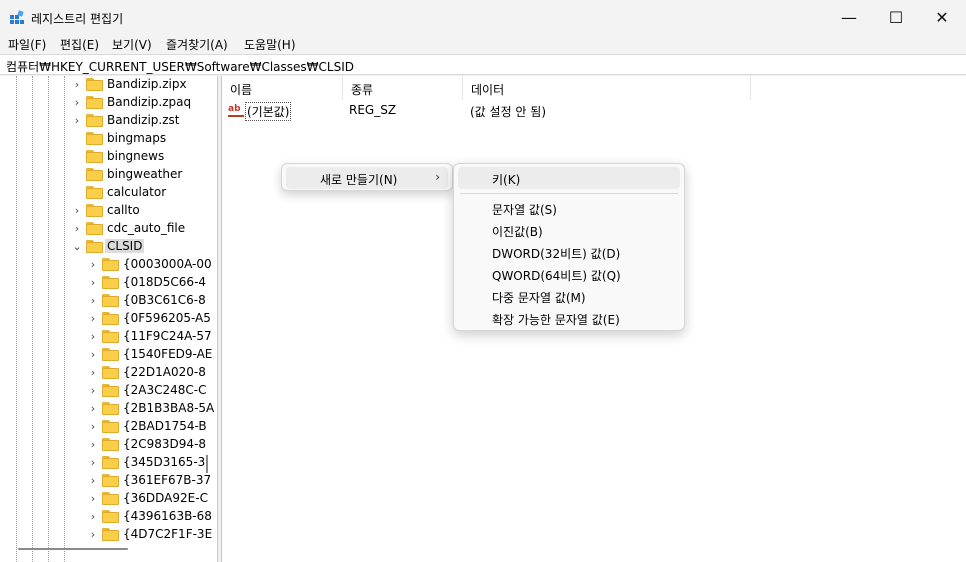  What do you see at coordinates (569, 274) in the screenshot?
I see `submenu-qword-value: QWORD(64비트) 값(Q)` at bounding box center [569, 274].